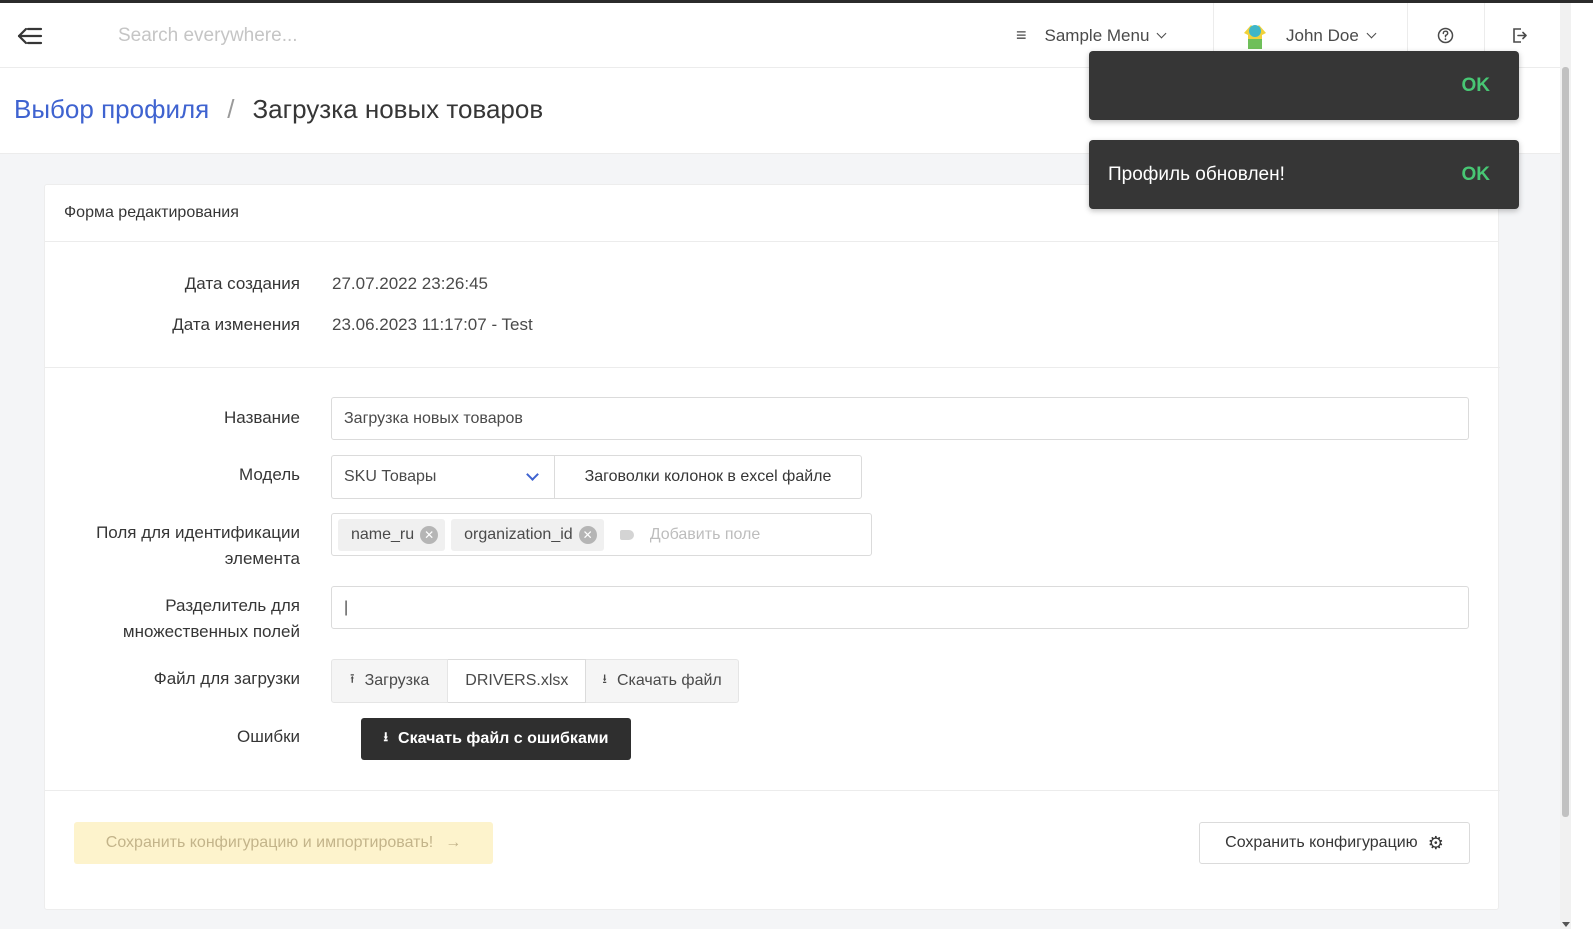  Describe the element at coordinates (739, 534) in the screenshot. I see `add-field-input` at that location.